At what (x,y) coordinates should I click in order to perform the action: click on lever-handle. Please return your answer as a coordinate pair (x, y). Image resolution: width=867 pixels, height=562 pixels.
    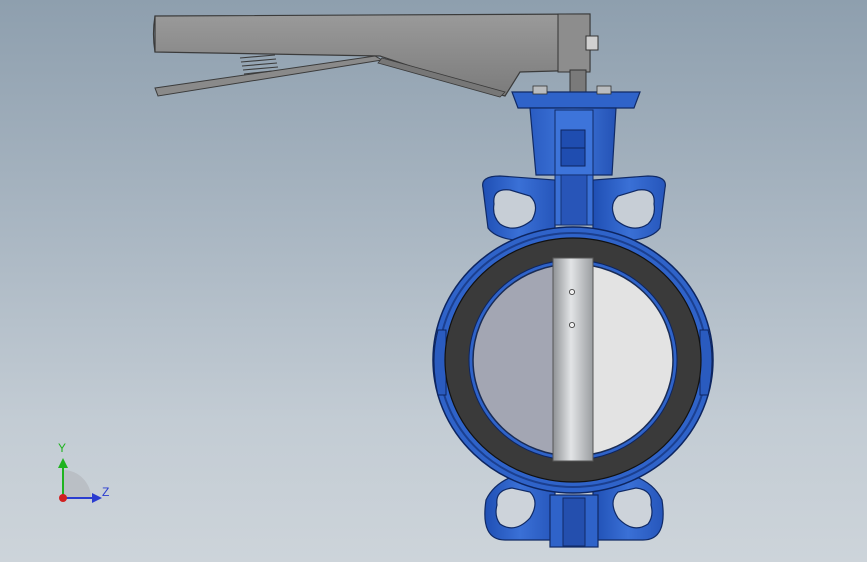
    Looking at the image, I should click on (375, 55).